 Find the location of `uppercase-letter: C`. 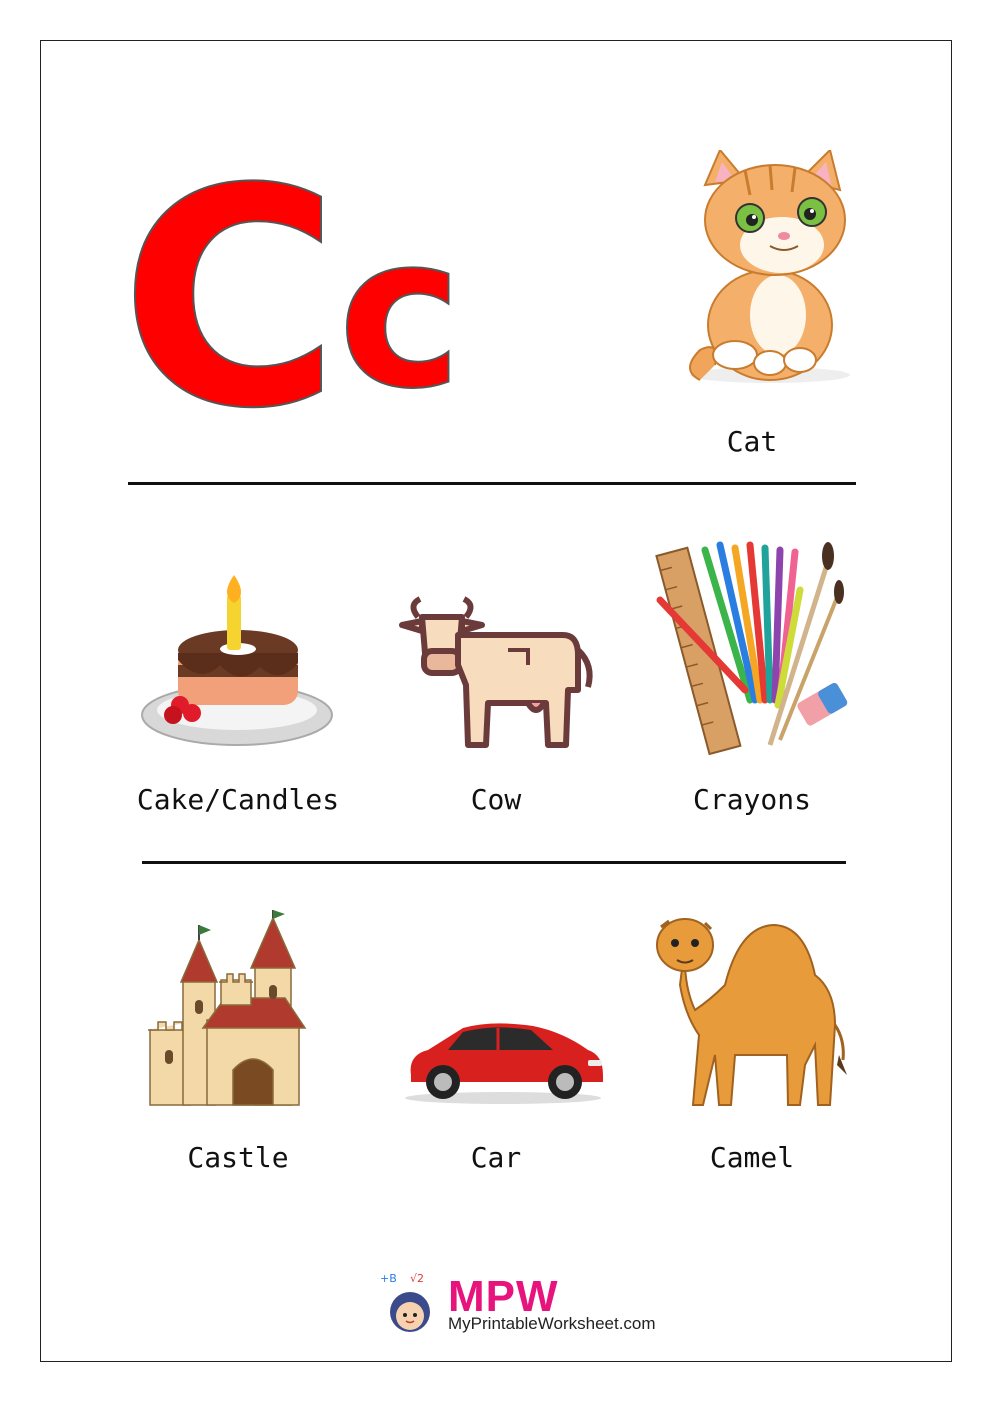

uppercase-letter: C is located at coordinates (230, 299).